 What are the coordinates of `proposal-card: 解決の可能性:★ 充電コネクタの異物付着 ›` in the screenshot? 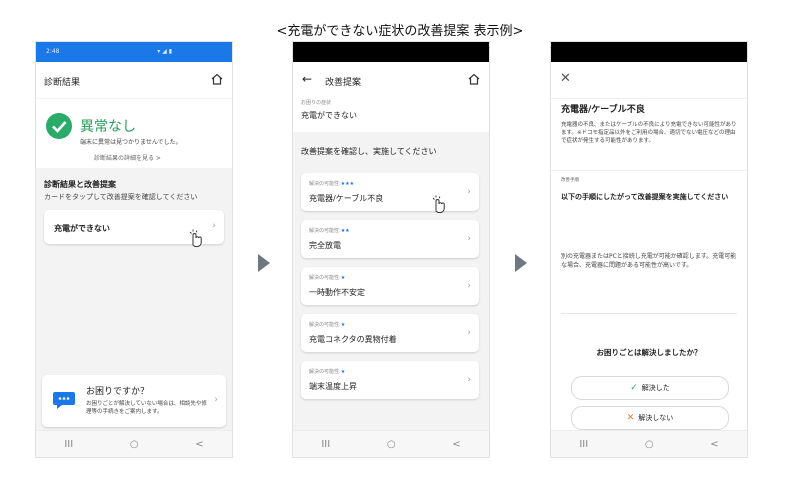 It's located at (390, 333).